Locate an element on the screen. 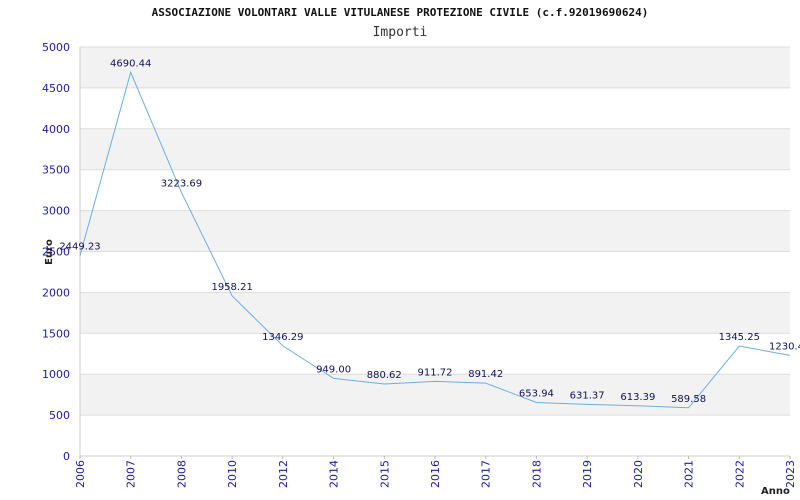  y-axis-label: Euro is located at coordinates (49, 252).